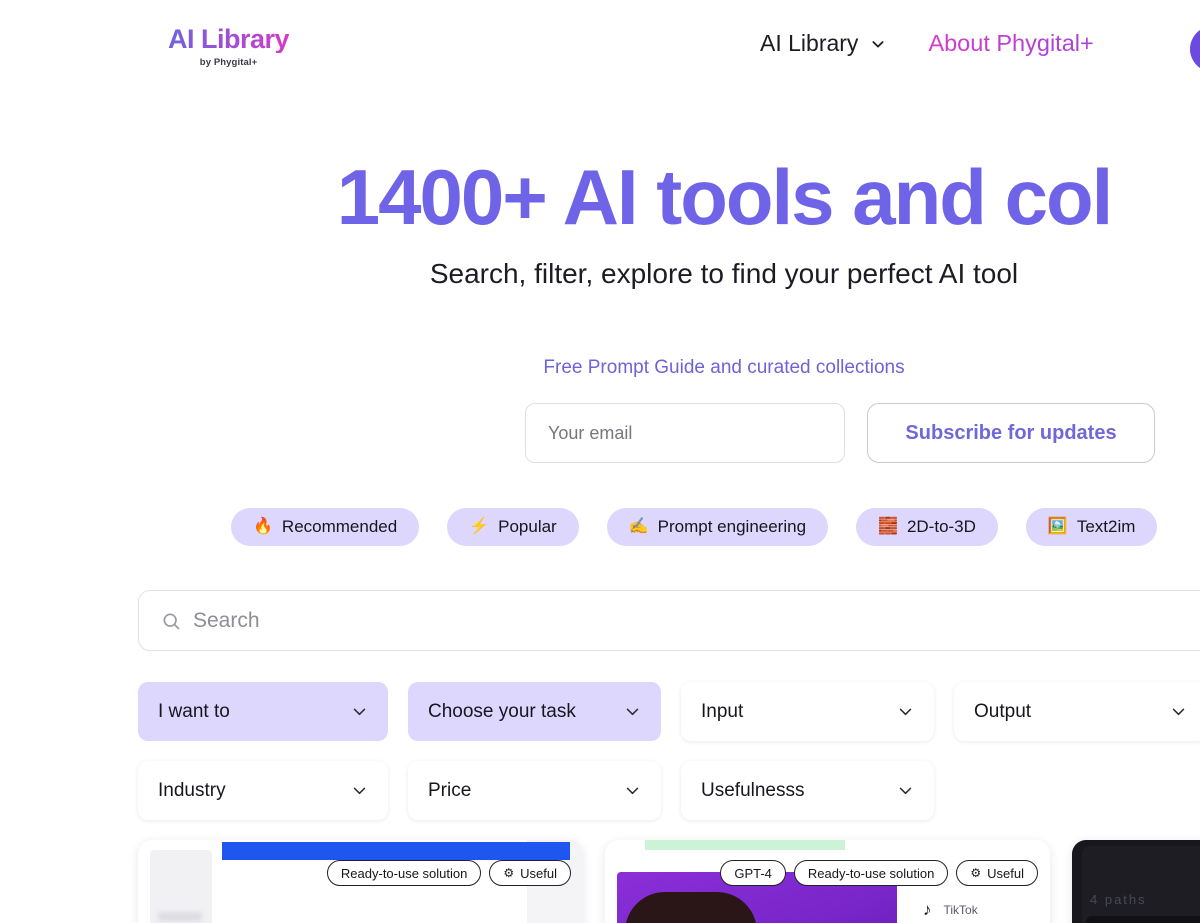 The image size is (1200, 923). I want to click on filter-label: I want to, so click(194, 711).